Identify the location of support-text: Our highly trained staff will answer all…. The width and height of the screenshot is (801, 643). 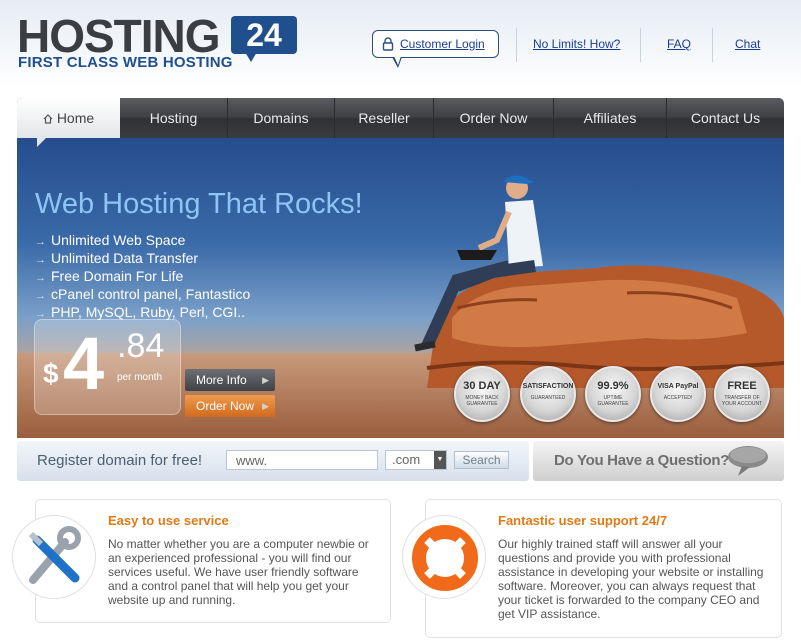
(631, 579).